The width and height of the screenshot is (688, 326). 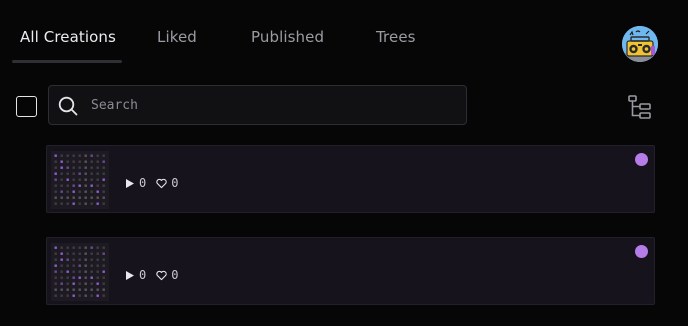 I want to click on boombox-avatar-icon, so click(x=640, y=44).